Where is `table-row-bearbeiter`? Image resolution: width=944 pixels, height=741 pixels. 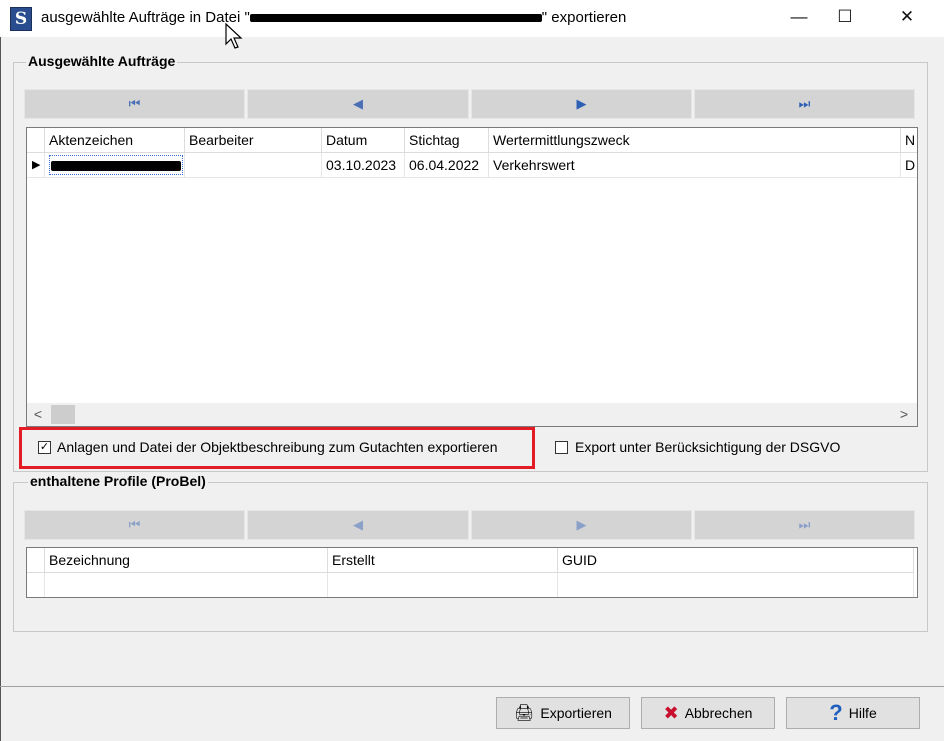 table-row-bearbeiter is located at coordinates (253, 165).